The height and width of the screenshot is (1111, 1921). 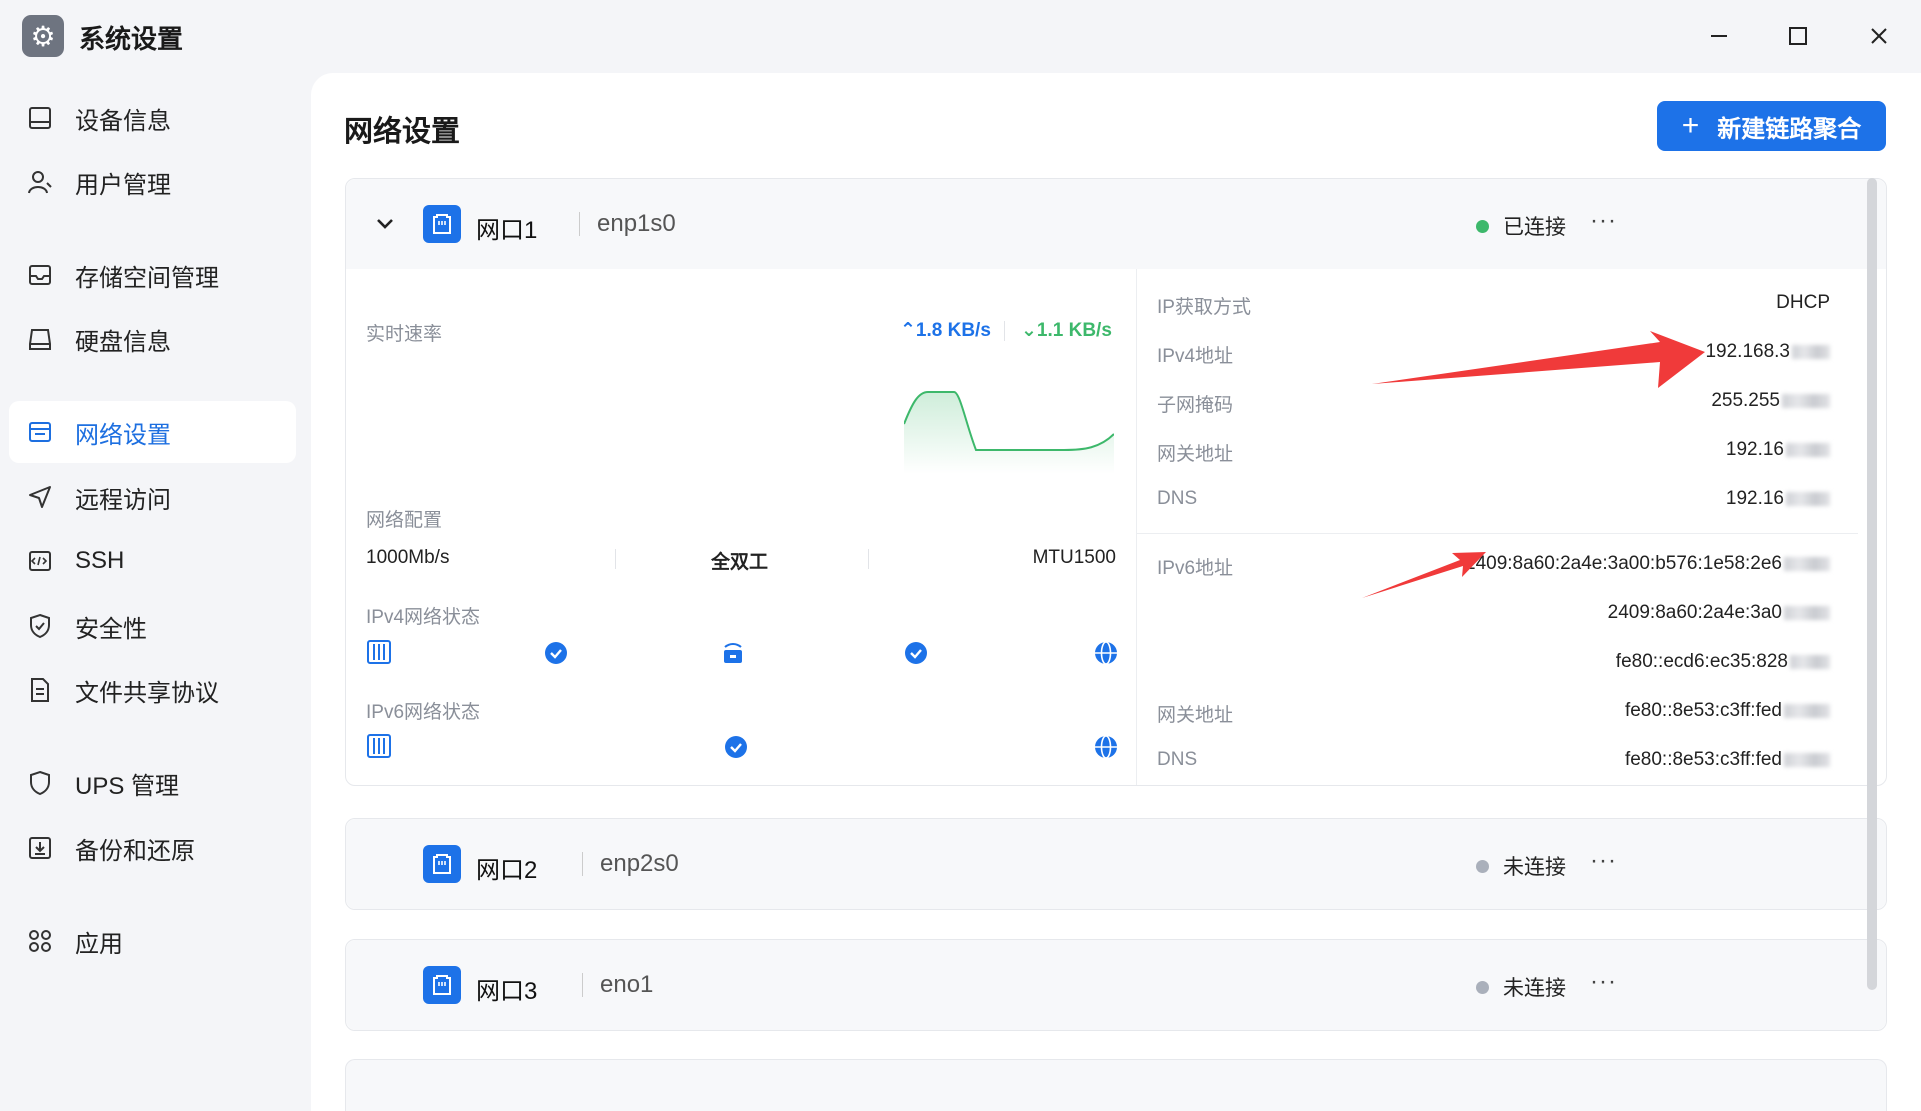 What do you see at coordinates (1116, 224) in the screenshot?
I see `port-card-header: 网口1 enp1s0 已连接 ···` at bounding box center [1116, 224].